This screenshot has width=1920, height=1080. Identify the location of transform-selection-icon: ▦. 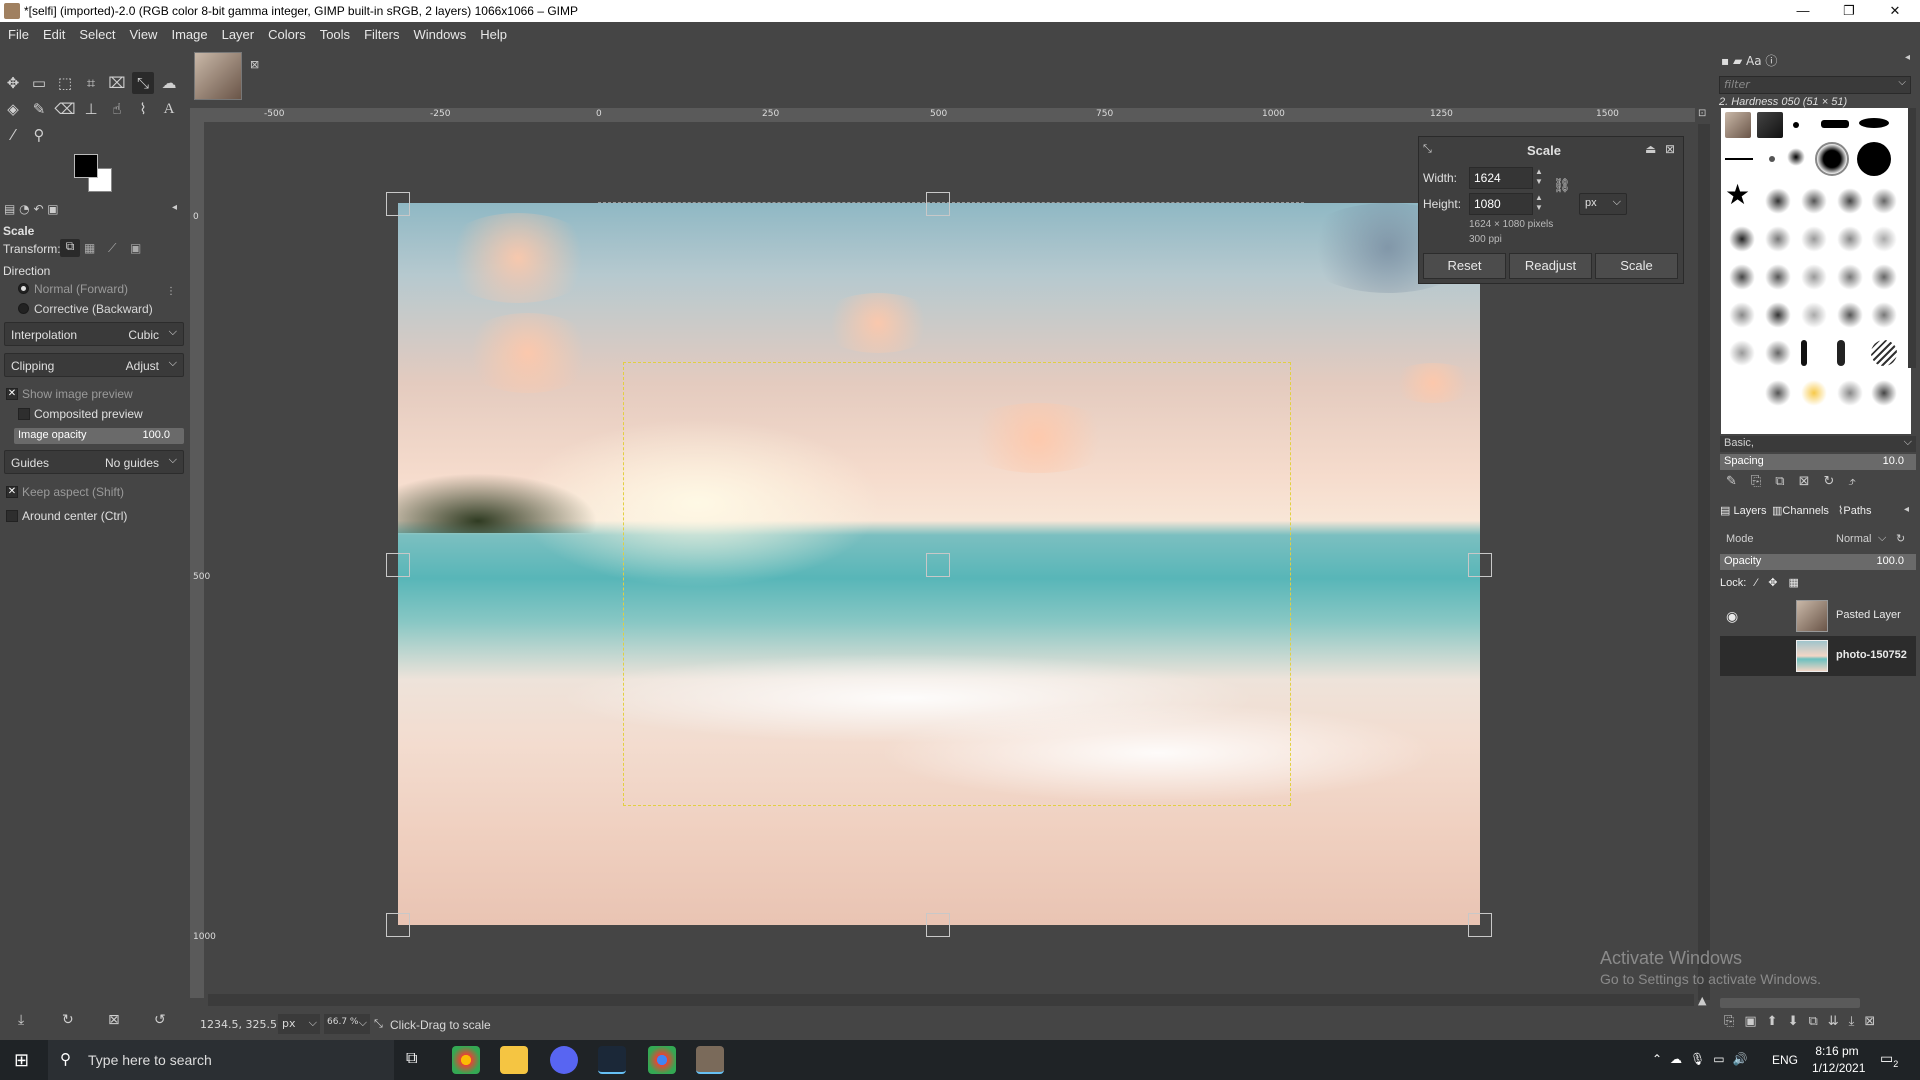
(89, 248).